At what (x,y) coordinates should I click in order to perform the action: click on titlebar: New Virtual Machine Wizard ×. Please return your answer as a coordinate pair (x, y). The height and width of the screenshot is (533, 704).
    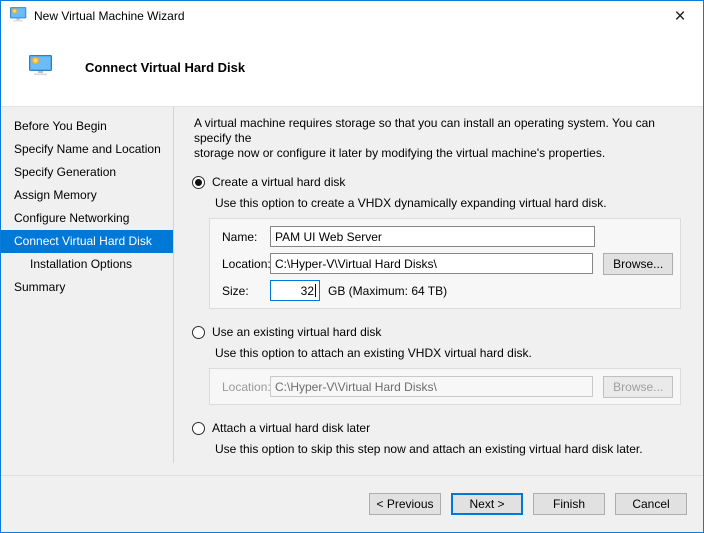
    Looking at the image, I should click on (352, 16).